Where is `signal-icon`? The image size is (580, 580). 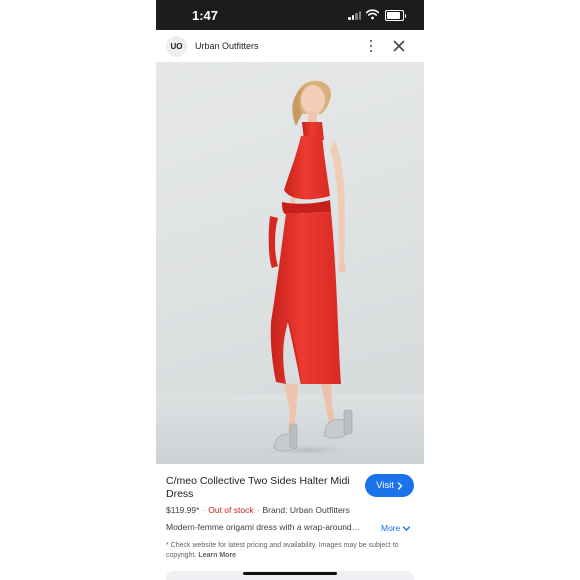
signal-icon is located at coordinates (355, 15).